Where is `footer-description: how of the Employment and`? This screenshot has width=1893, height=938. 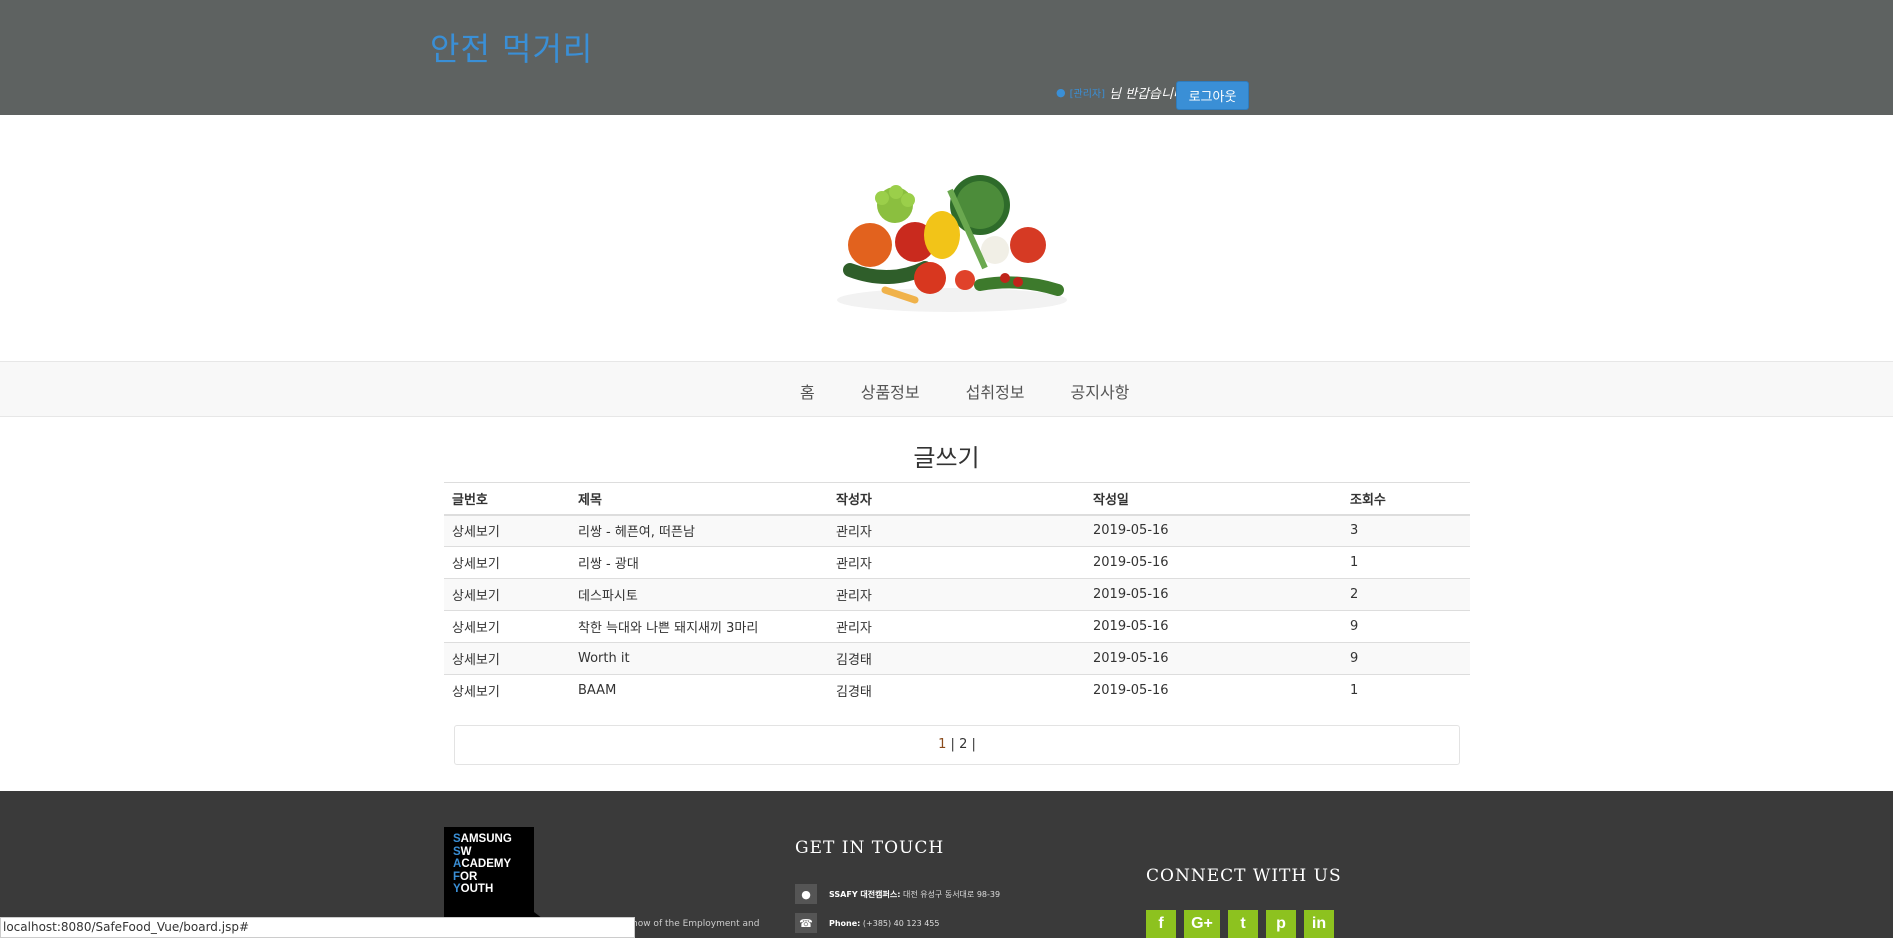
footer-description: how of the Employment and is located at coordinates (696, 924).